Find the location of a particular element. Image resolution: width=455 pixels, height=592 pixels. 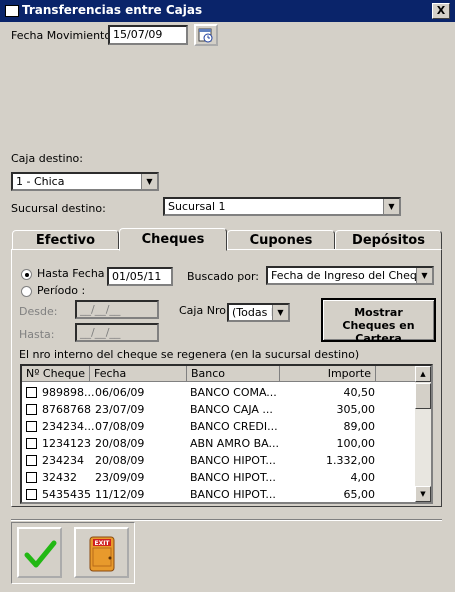

cell-numero: 5435435 is located at coordinates (66, 494).